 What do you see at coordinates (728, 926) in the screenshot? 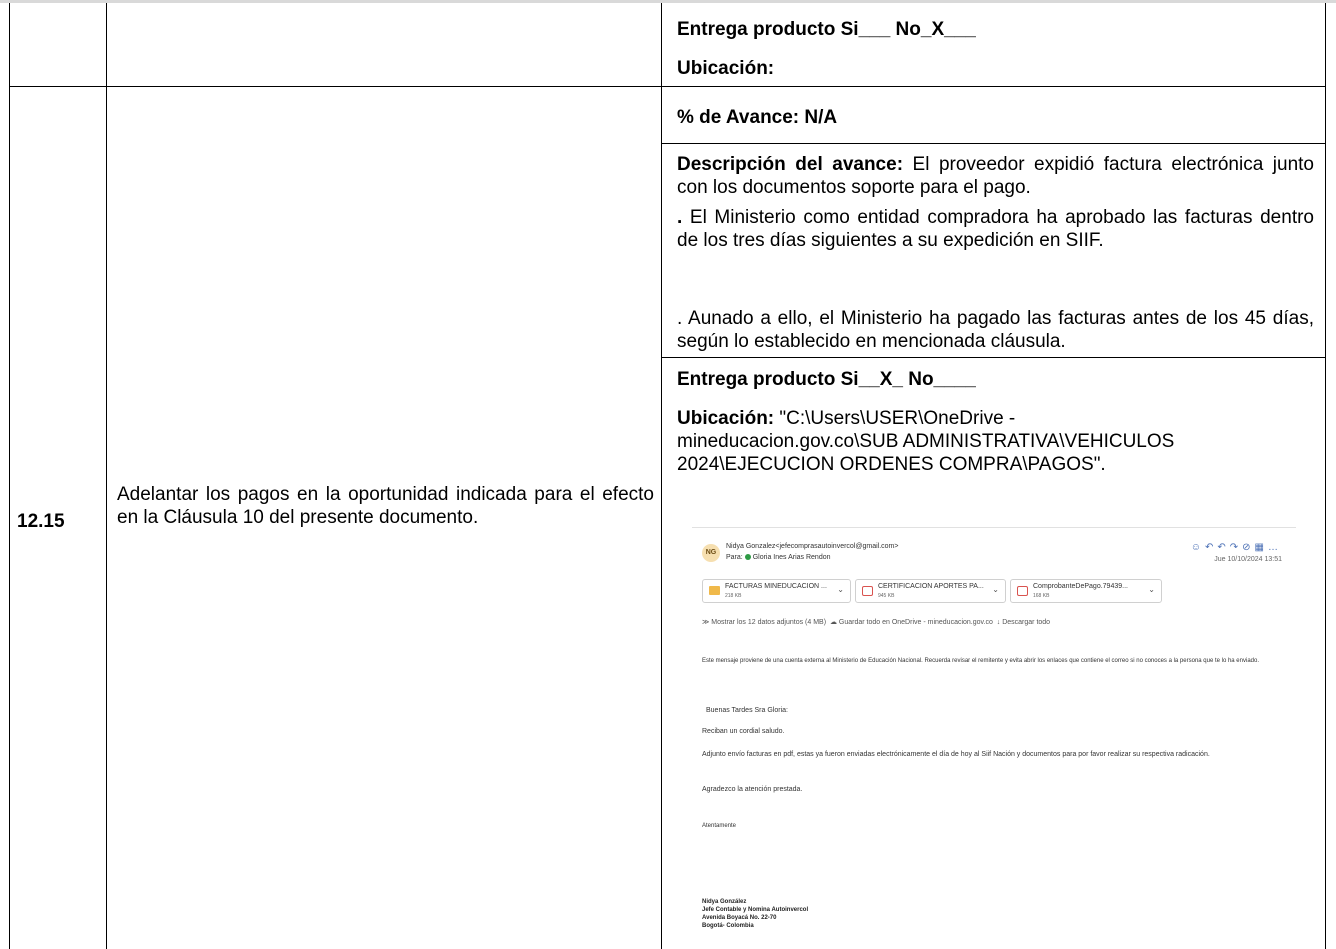
I see `signature-city: Bogotá- Colombia` at bounding box center [728, 926].